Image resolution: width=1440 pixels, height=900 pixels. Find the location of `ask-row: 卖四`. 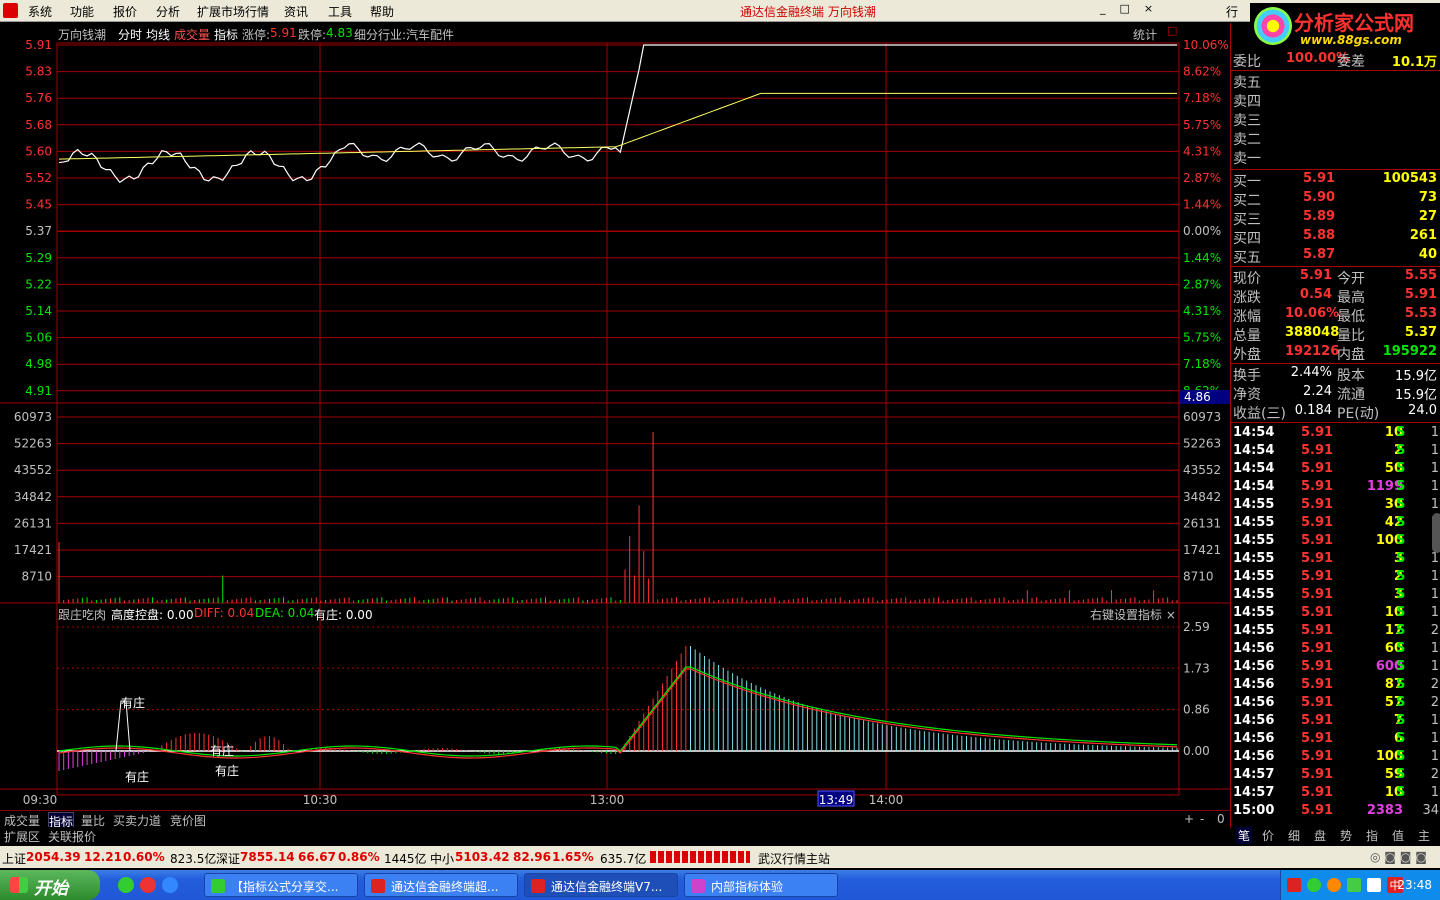

ask-row: 卖四 is located at coordinates (1335, 100).